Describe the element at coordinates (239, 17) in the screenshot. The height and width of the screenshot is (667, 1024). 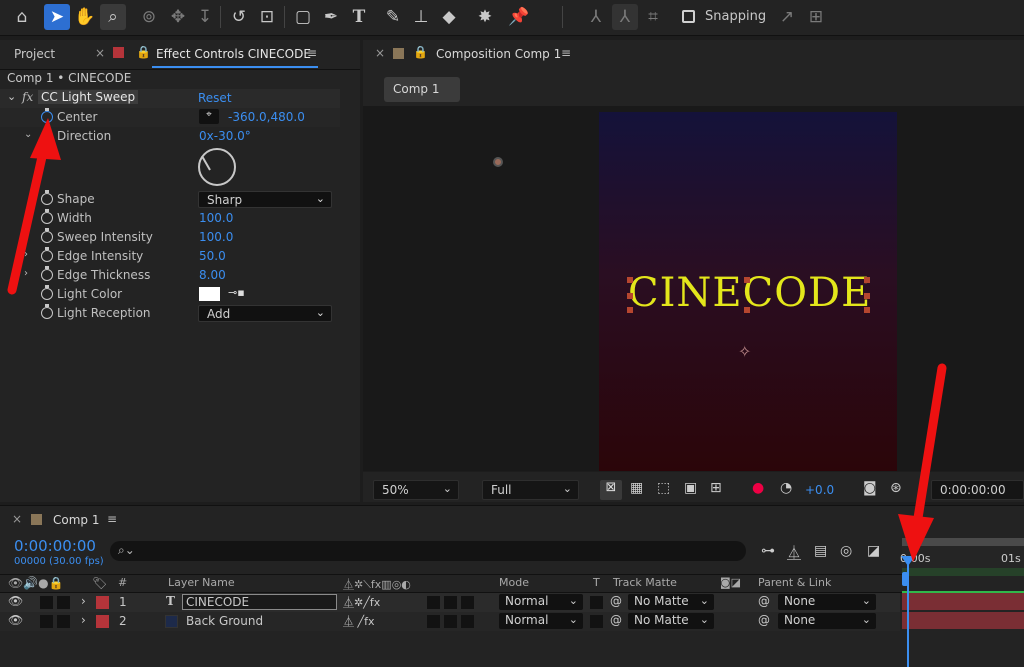
I see `rotation-tool-icon: ↺` at that location.